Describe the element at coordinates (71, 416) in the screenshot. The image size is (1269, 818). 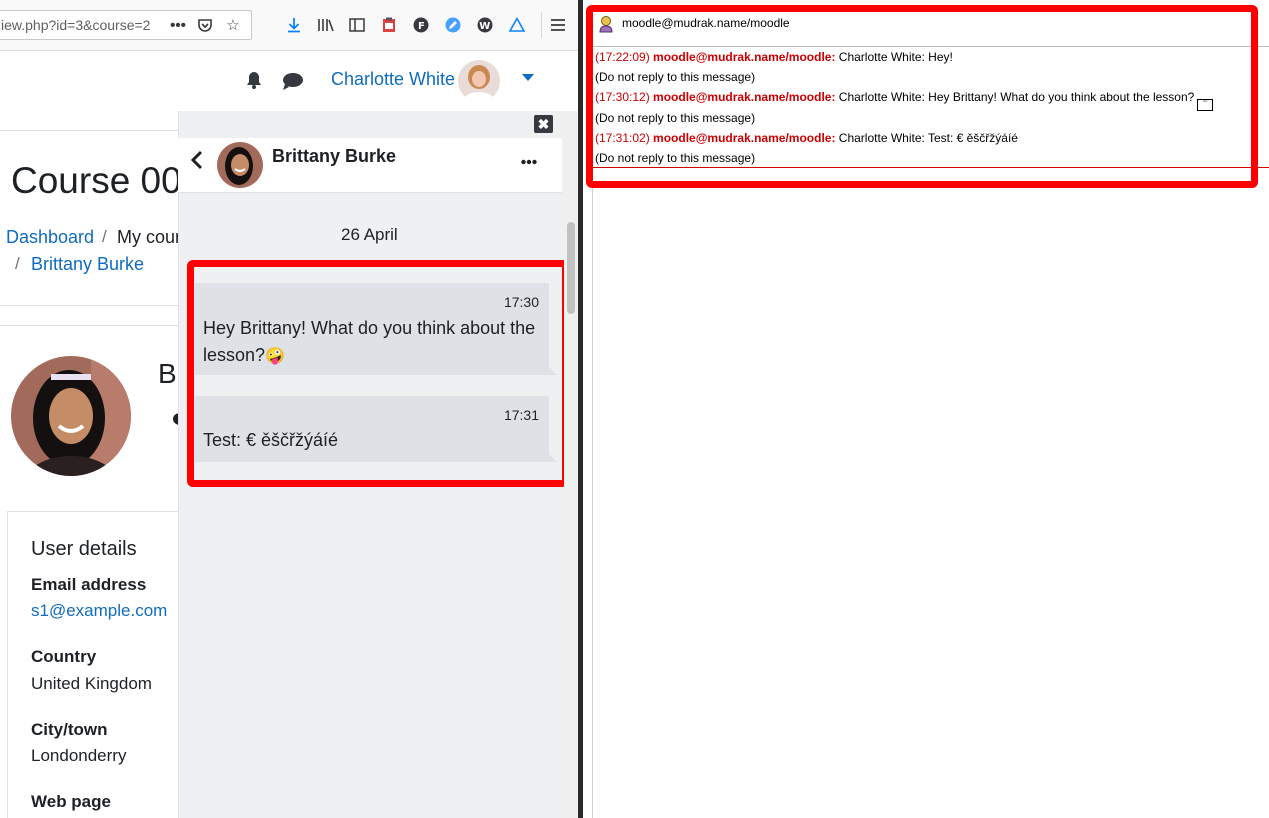
I see `profile-avatar` at that location.